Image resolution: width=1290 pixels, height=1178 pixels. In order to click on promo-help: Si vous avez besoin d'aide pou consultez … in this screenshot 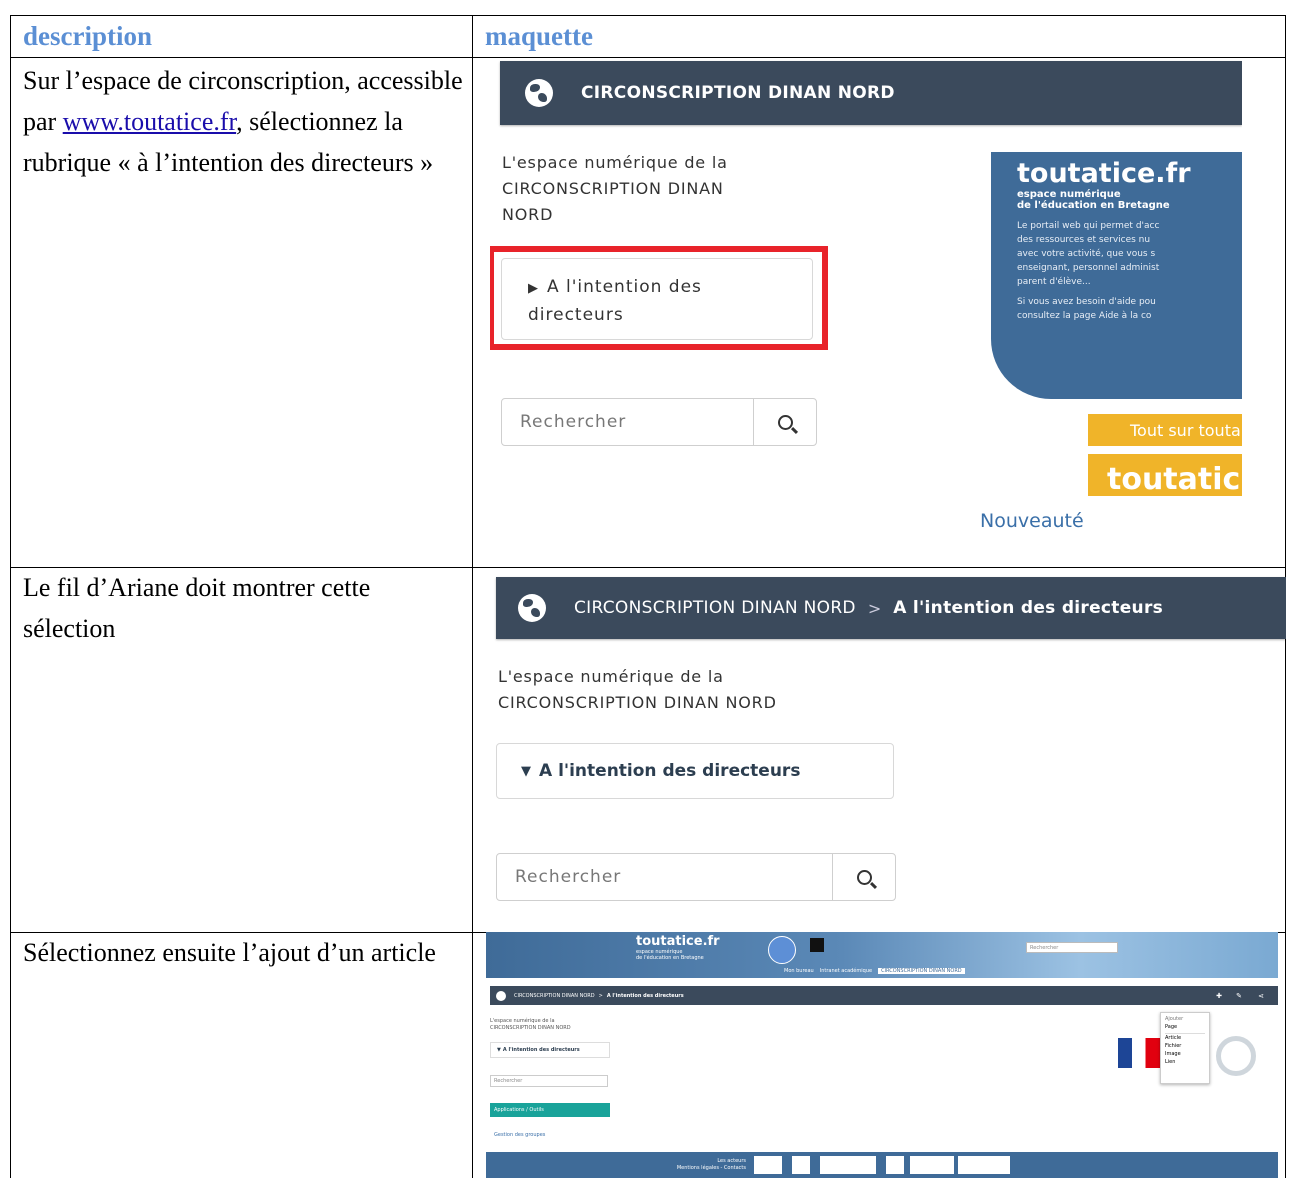, I will do `click(1086, 309)`.